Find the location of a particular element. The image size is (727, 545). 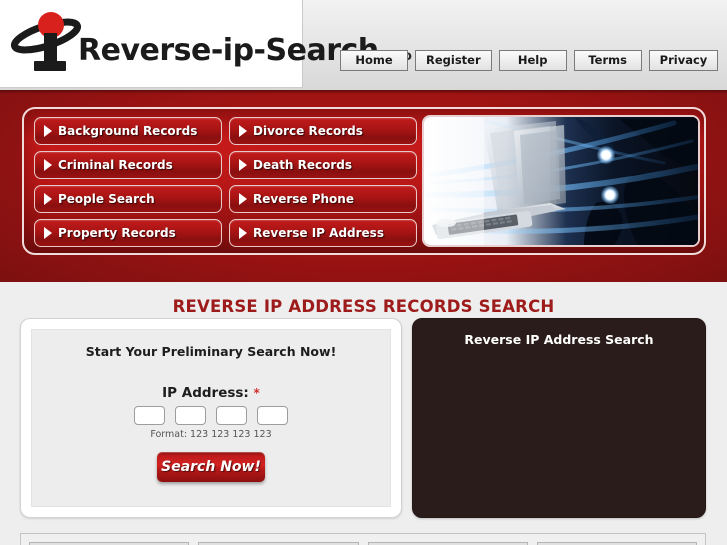

nav-register-label: Register is located at coordinates (453, 60).